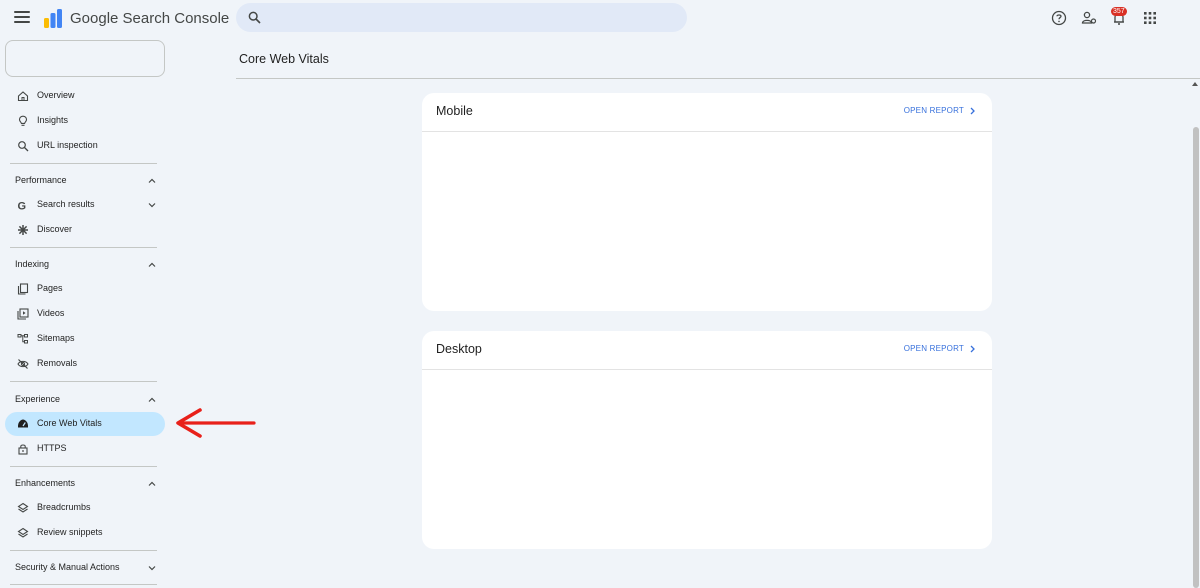 The width and height of the screenshot is (1200, 588). What do you see at coordinates (50, 288) in the screenshot?
I see `sidebar-item-label: Pages` at bounding box center [50, 288].